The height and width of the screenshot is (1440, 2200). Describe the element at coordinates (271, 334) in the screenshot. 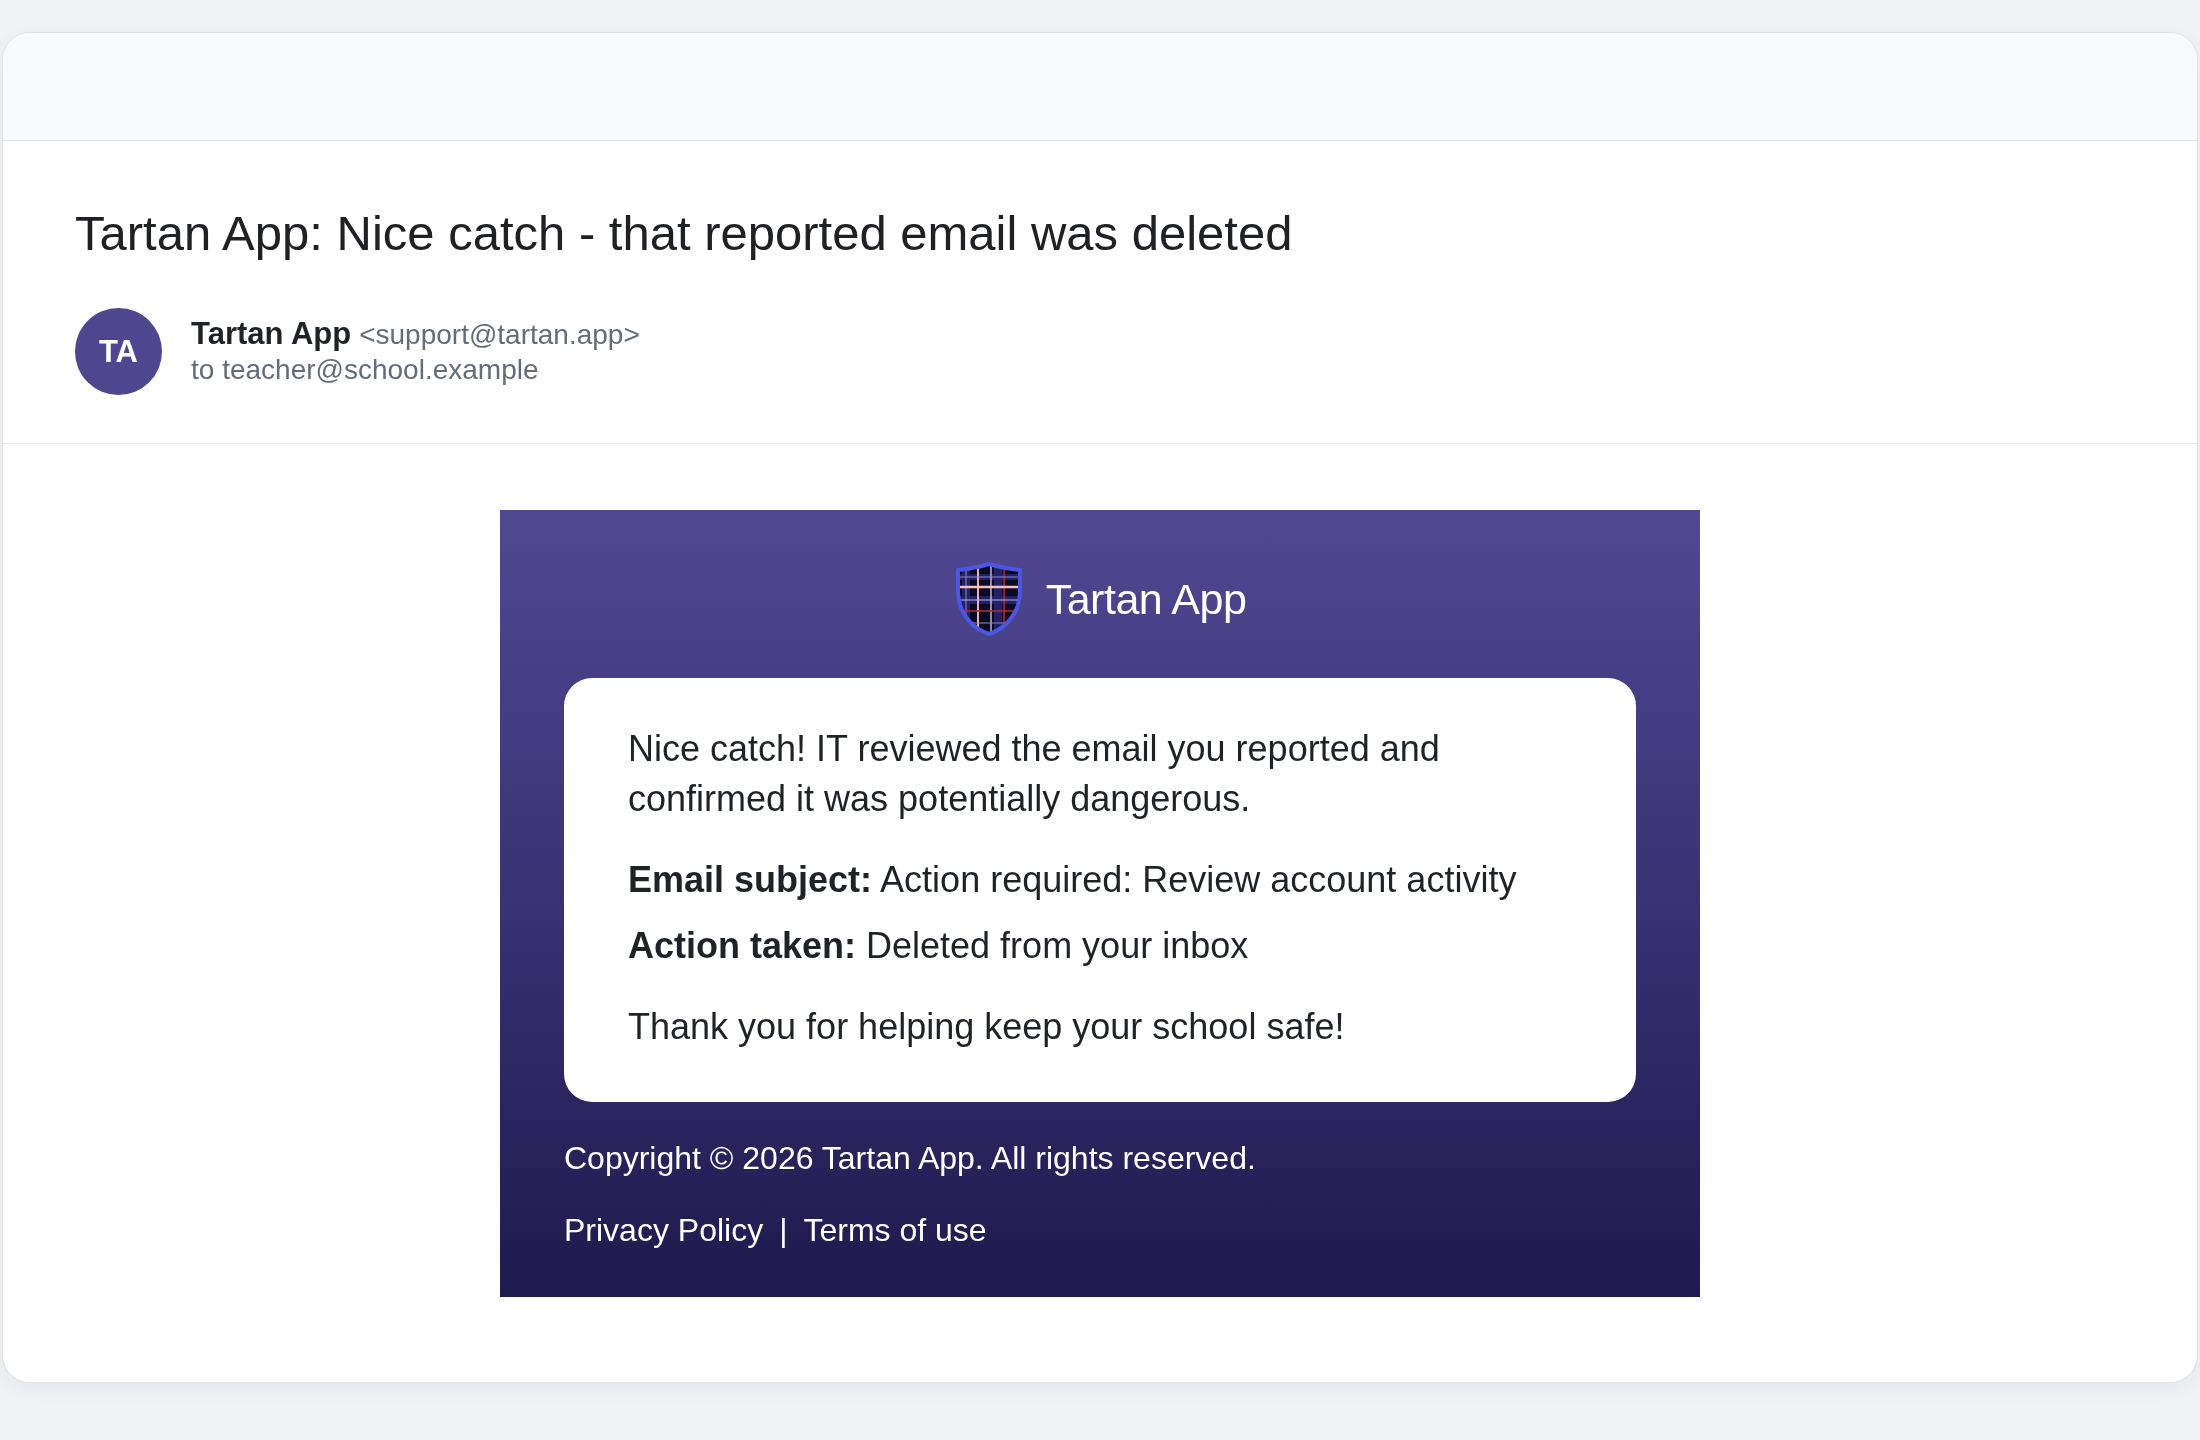

I see `sender-name: Tartan App` at that location.